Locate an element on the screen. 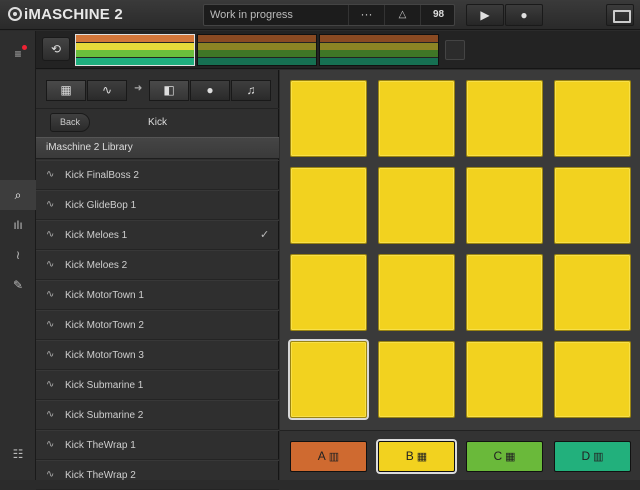  loop-icon: ⟲ is located at coordinates (56, 49).